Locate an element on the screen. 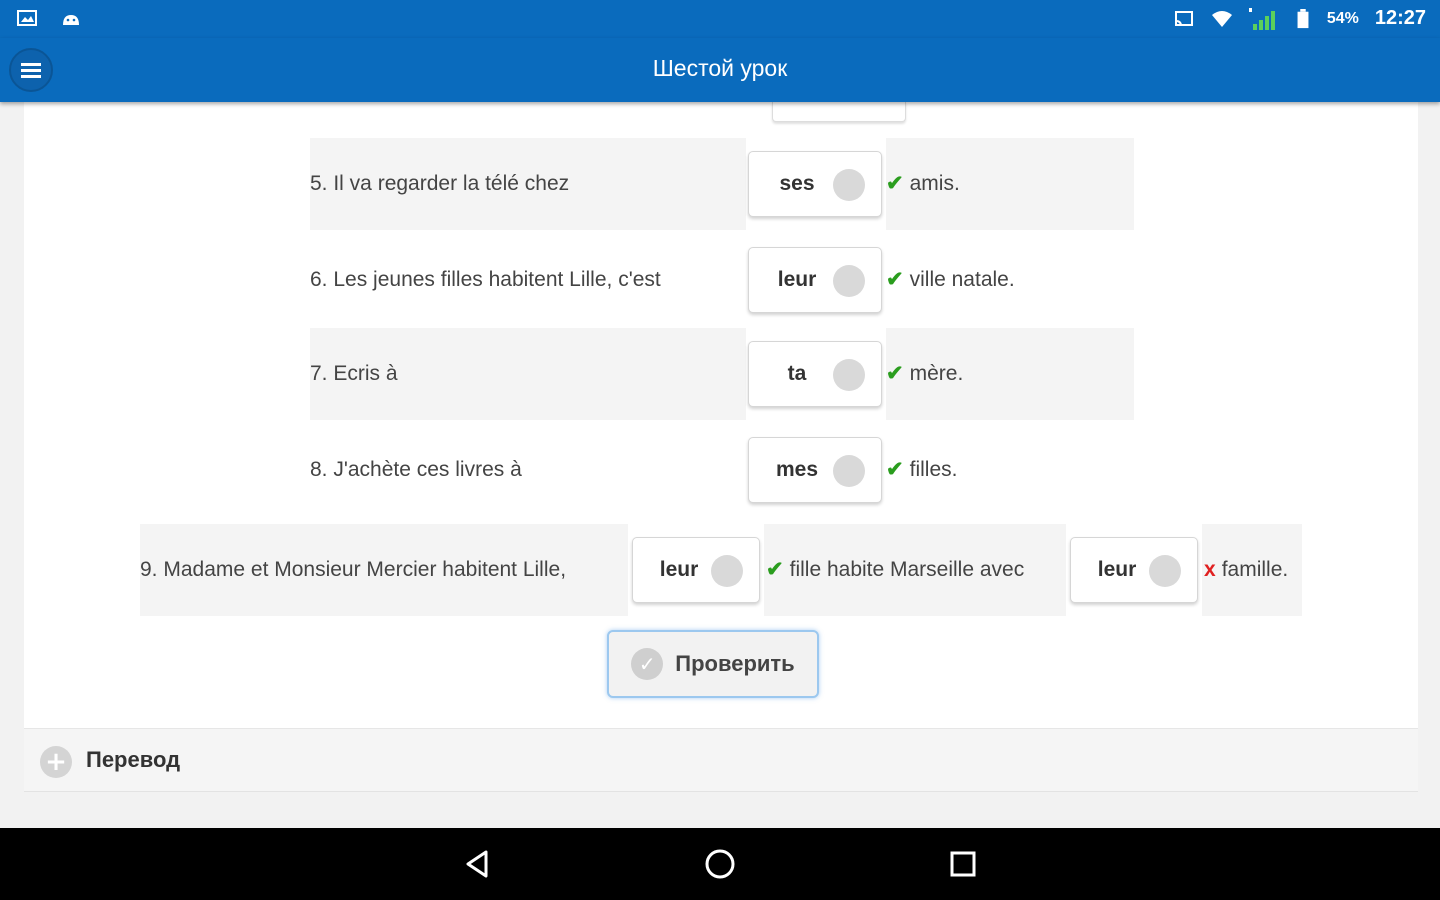 The width and height of the screenshot is (1440, 900). status-bar: 54% 12:27 is located at coordinates (720, 19).